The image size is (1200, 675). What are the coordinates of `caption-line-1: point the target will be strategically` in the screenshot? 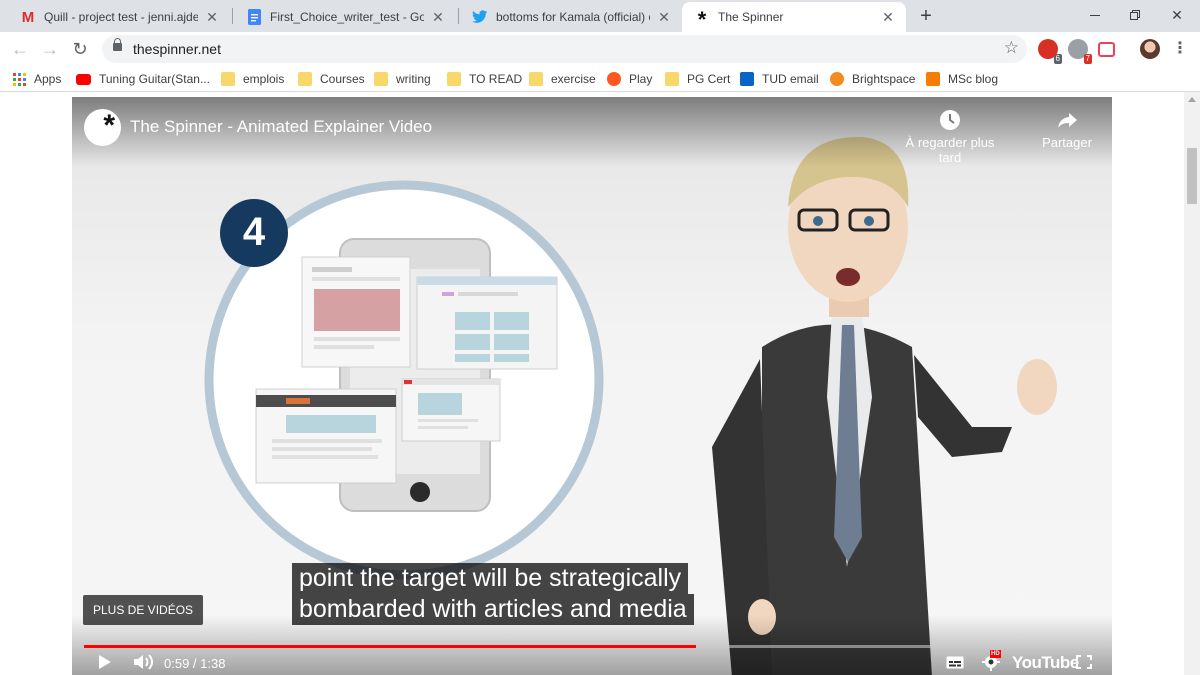 It's located at (490, 578).